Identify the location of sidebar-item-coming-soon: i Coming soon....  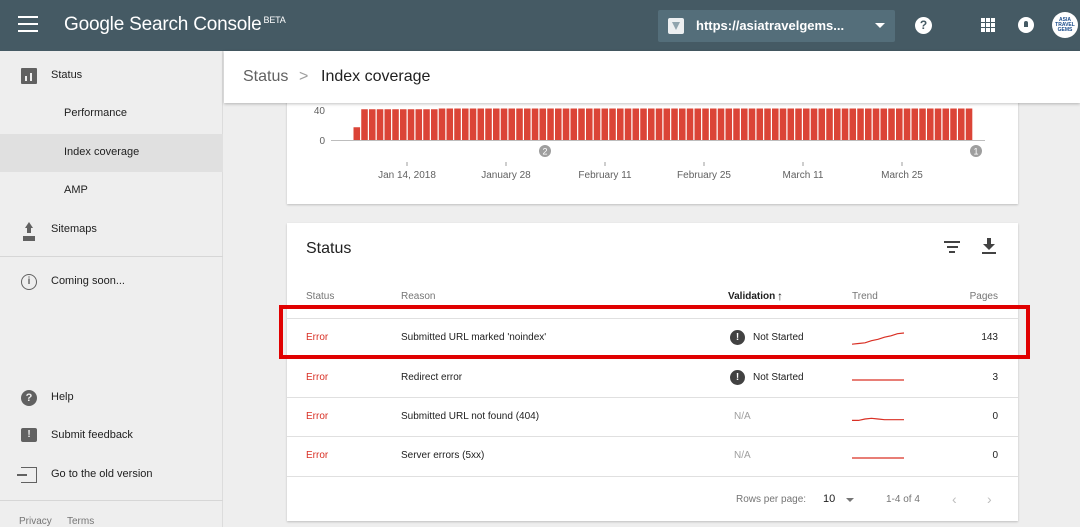
(111, 282).